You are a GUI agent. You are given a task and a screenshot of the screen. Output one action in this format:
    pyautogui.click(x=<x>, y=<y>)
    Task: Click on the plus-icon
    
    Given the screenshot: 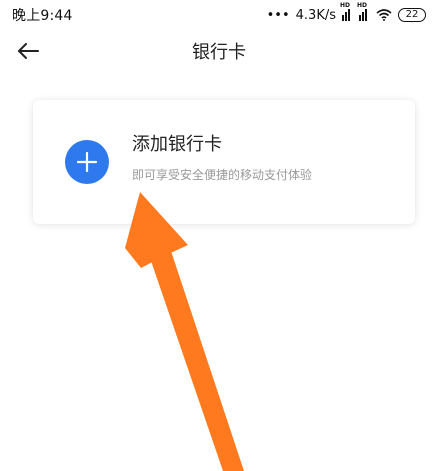 What is the action you would take?
    pyautogui.click(x=87, y=162)
    